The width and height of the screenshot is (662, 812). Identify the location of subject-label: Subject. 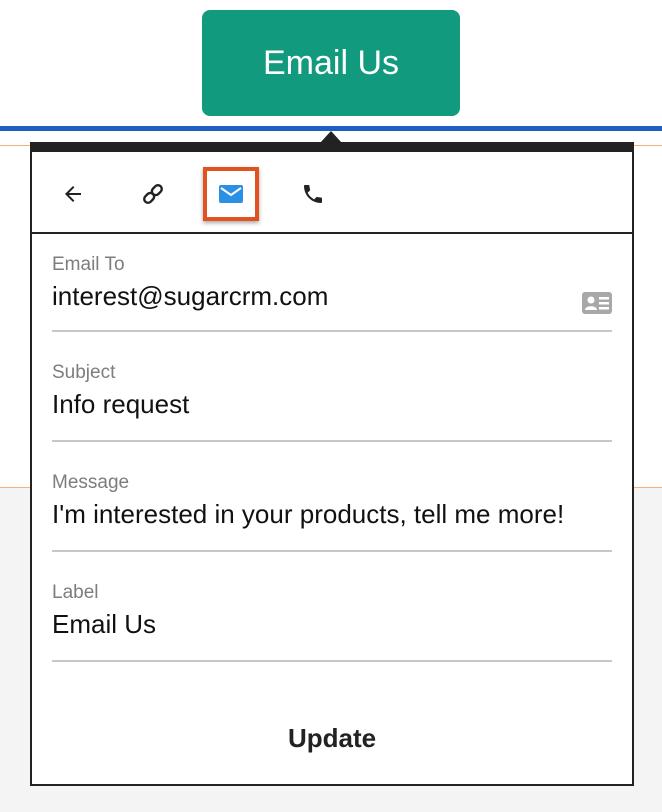
(84, 372).